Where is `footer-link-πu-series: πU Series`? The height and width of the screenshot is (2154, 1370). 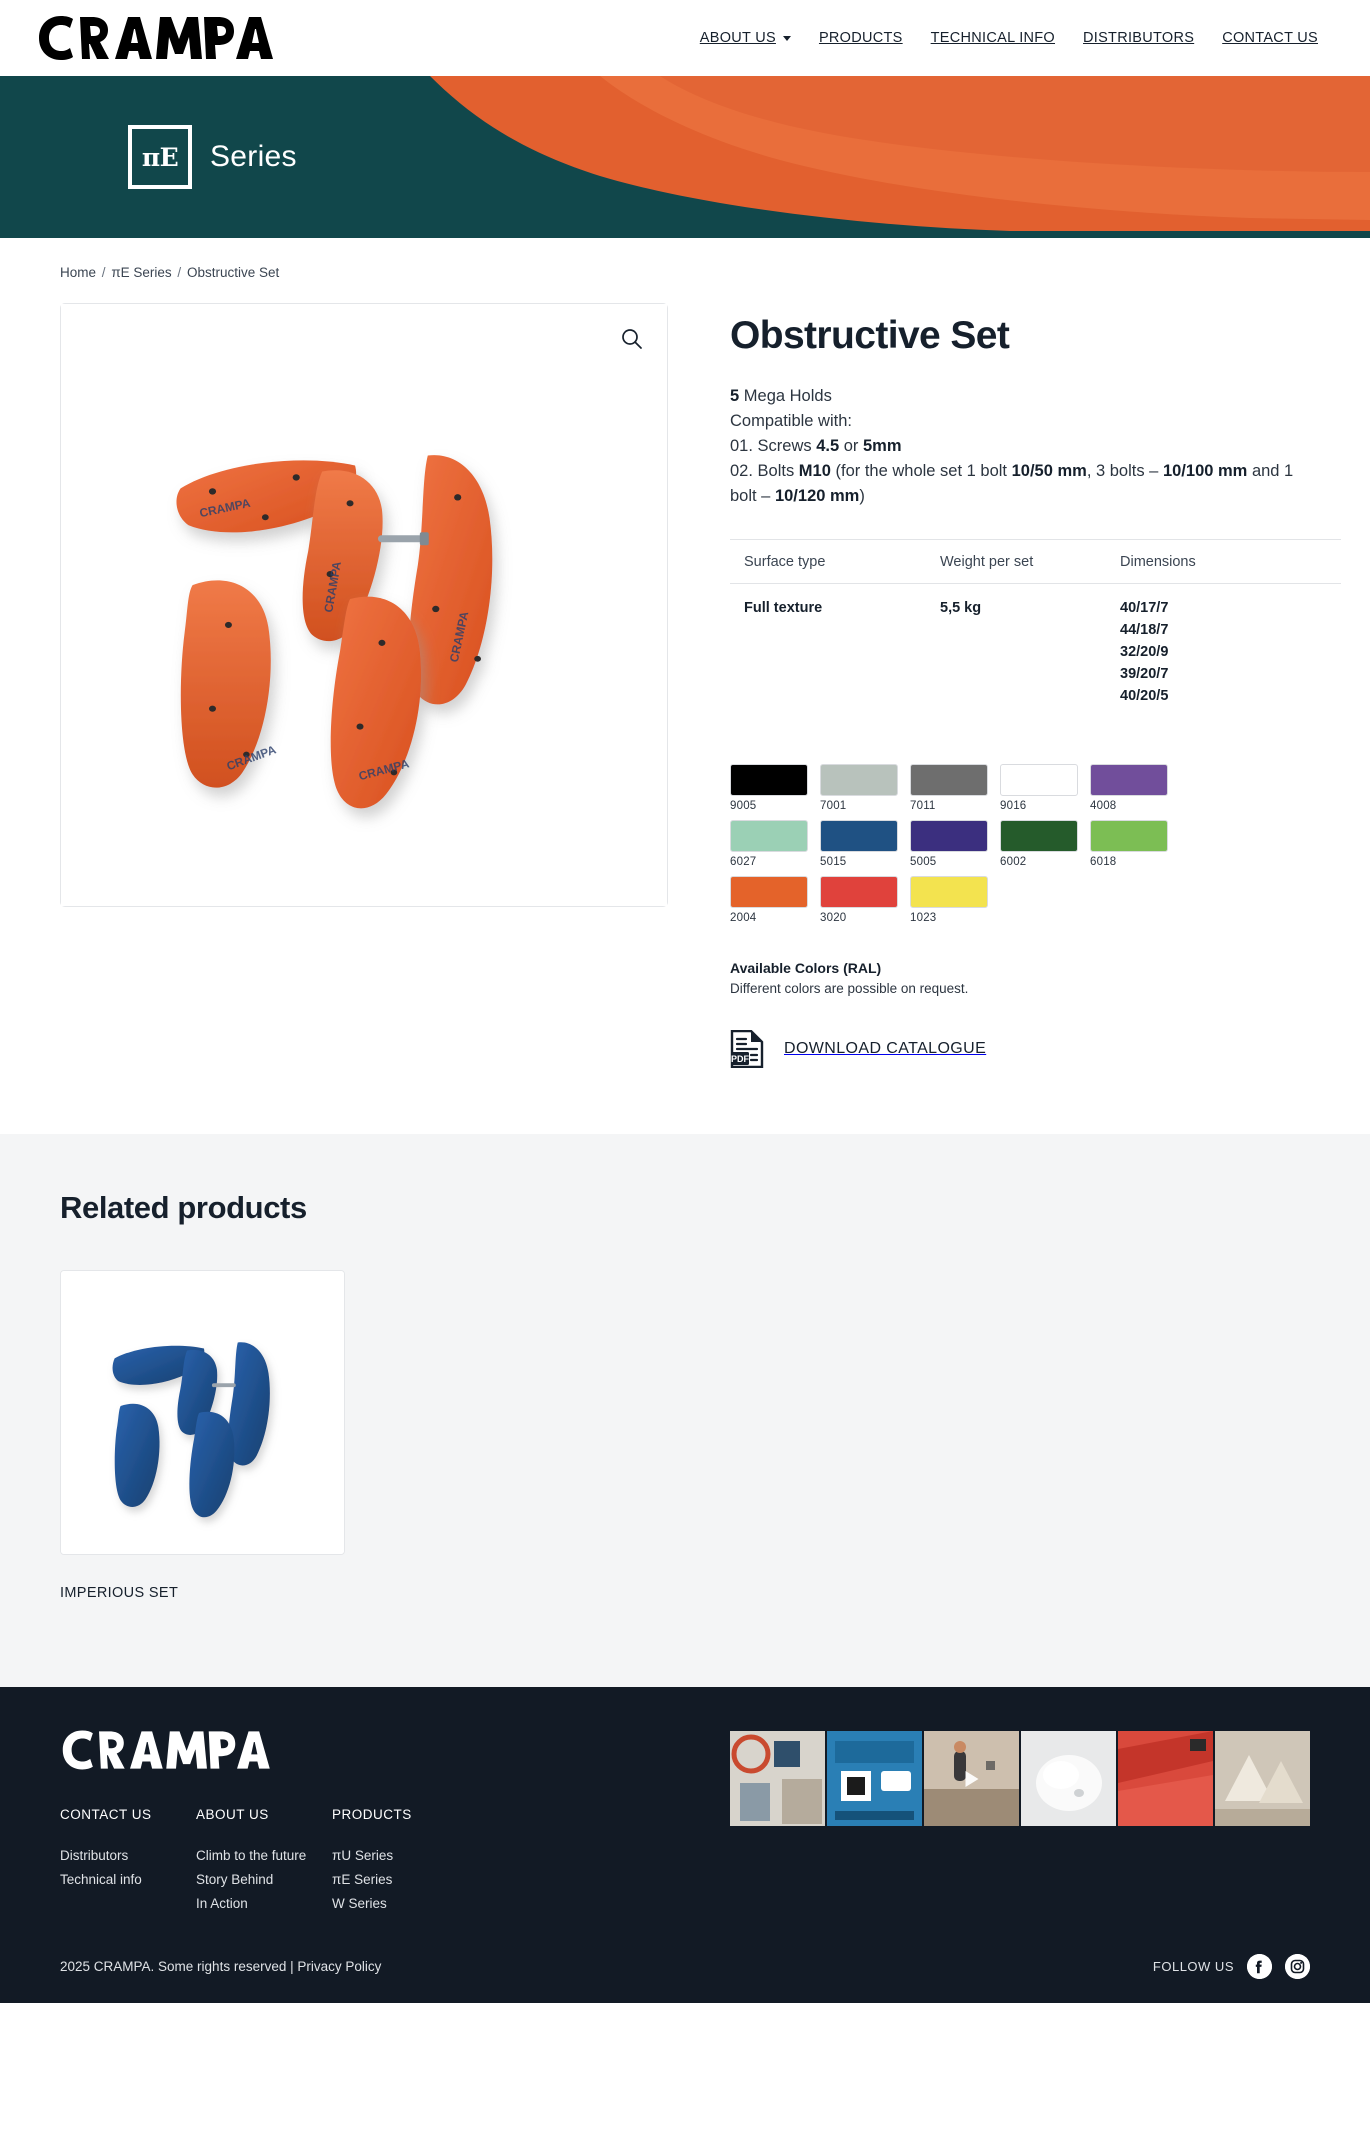
footer-link-πu-series: πU Series is located at coordinates (400, 1855).